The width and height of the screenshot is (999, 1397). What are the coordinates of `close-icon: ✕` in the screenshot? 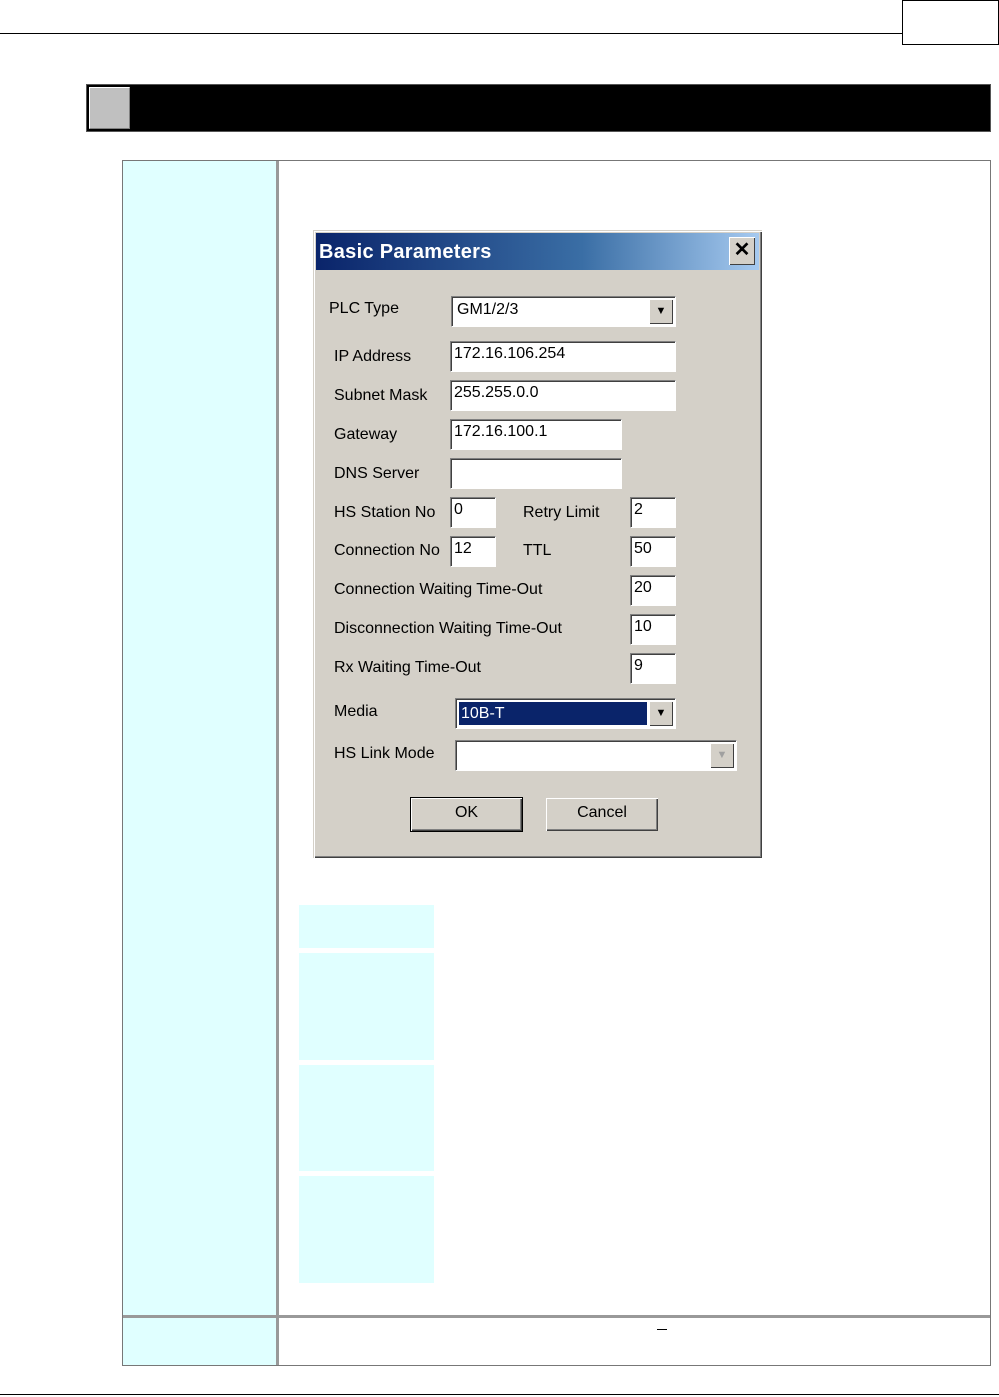 It's located at (742, 250).